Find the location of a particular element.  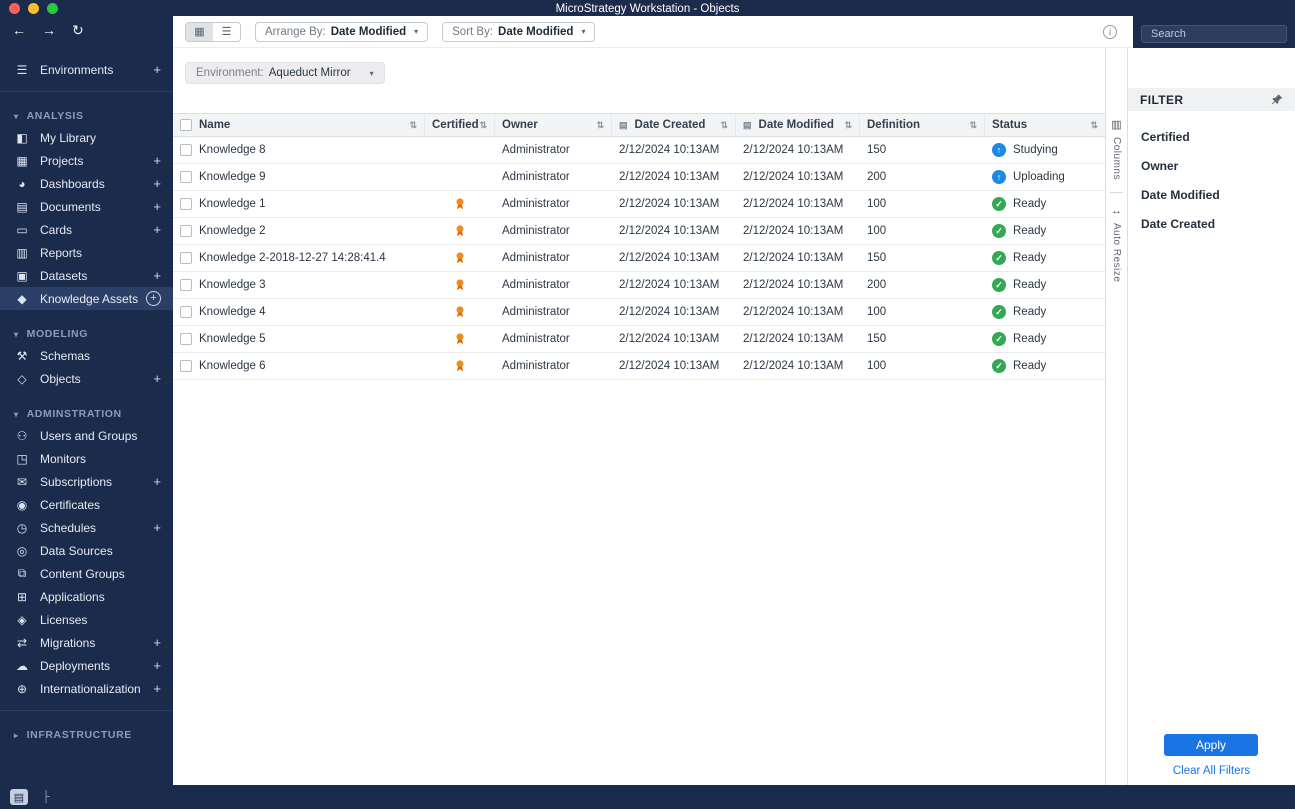

side-tool-strip: ▥ Columns ↔ Auto Resize is located at coordinates (1116, 416).